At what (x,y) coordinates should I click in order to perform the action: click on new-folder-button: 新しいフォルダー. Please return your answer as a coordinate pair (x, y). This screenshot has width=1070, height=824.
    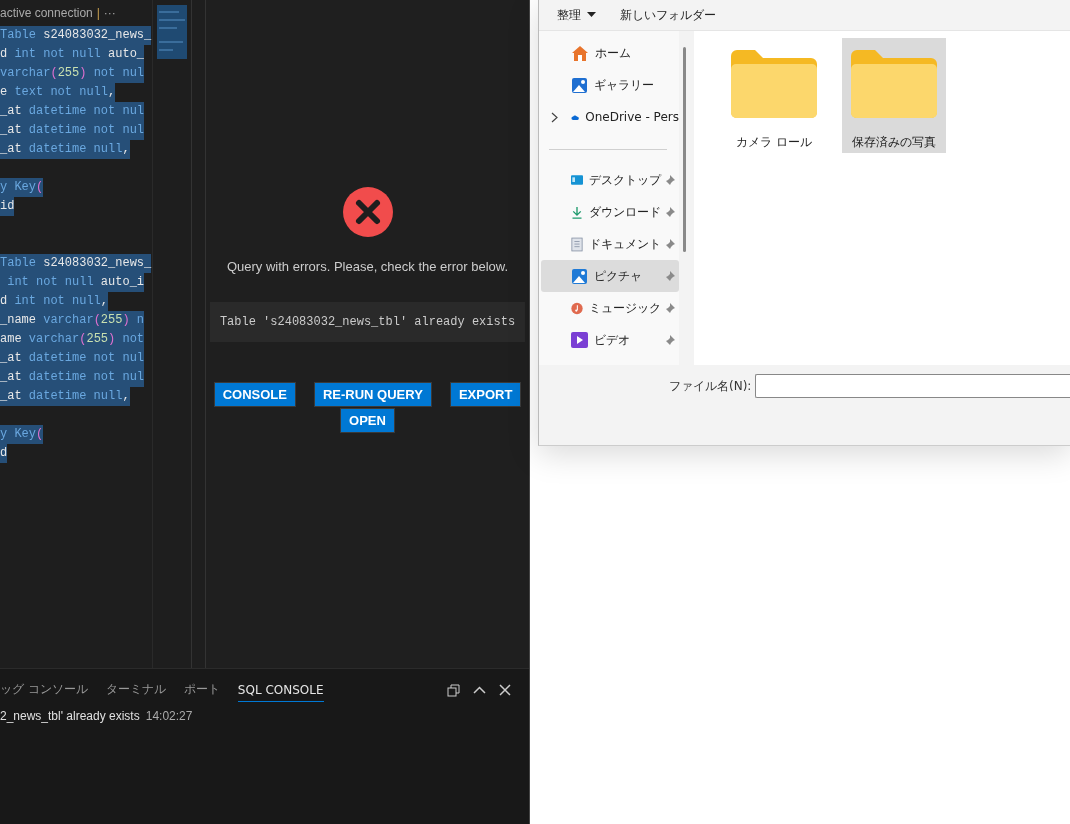
    Looking at the image, I should click on (668, 15).